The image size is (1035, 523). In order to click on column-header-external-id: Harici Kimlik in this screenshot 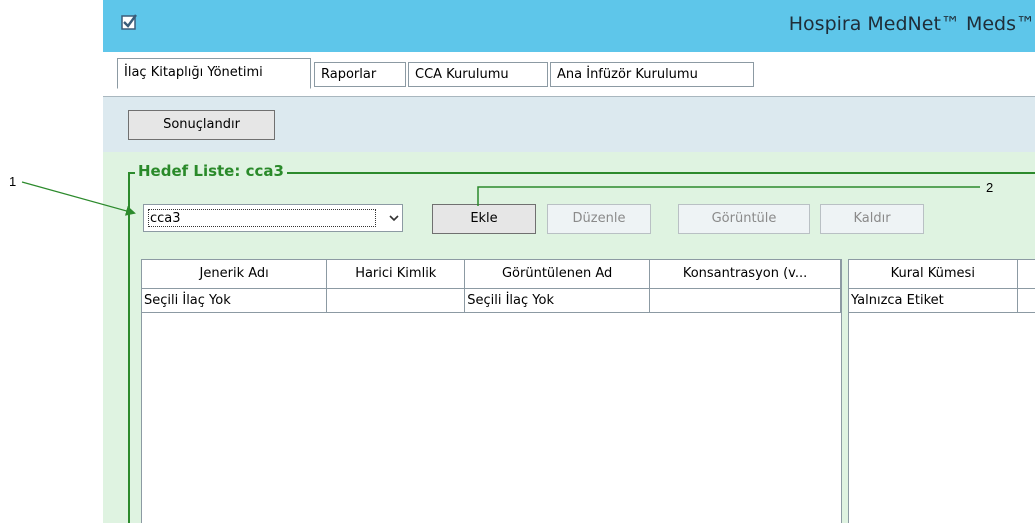, I will do `click(396, 274)`.